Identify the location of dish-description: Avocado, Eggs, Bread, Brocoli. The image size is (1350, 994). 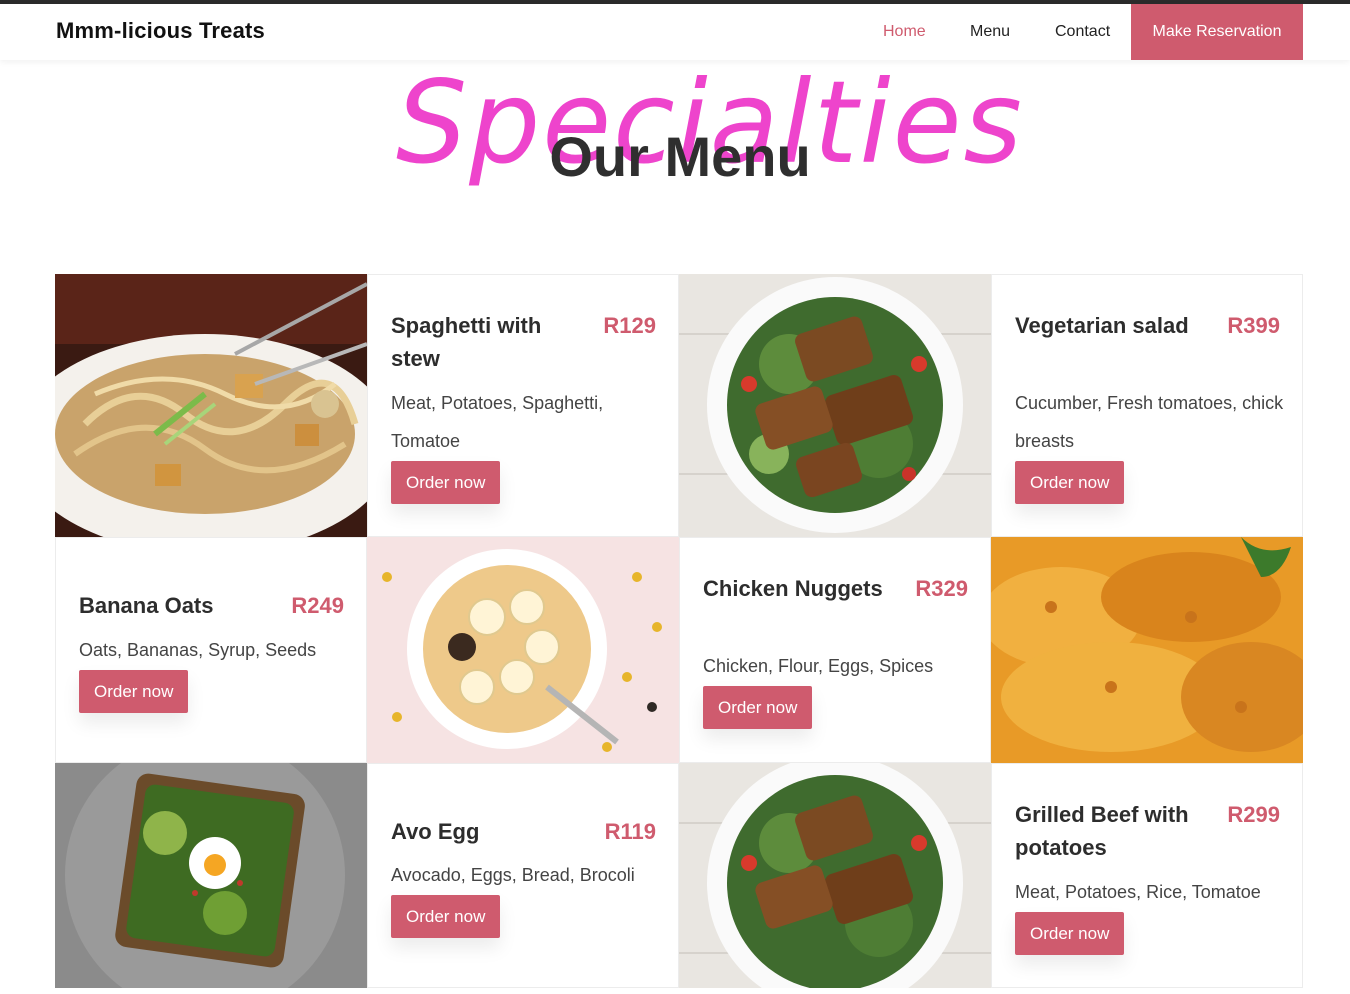
(513, 875).